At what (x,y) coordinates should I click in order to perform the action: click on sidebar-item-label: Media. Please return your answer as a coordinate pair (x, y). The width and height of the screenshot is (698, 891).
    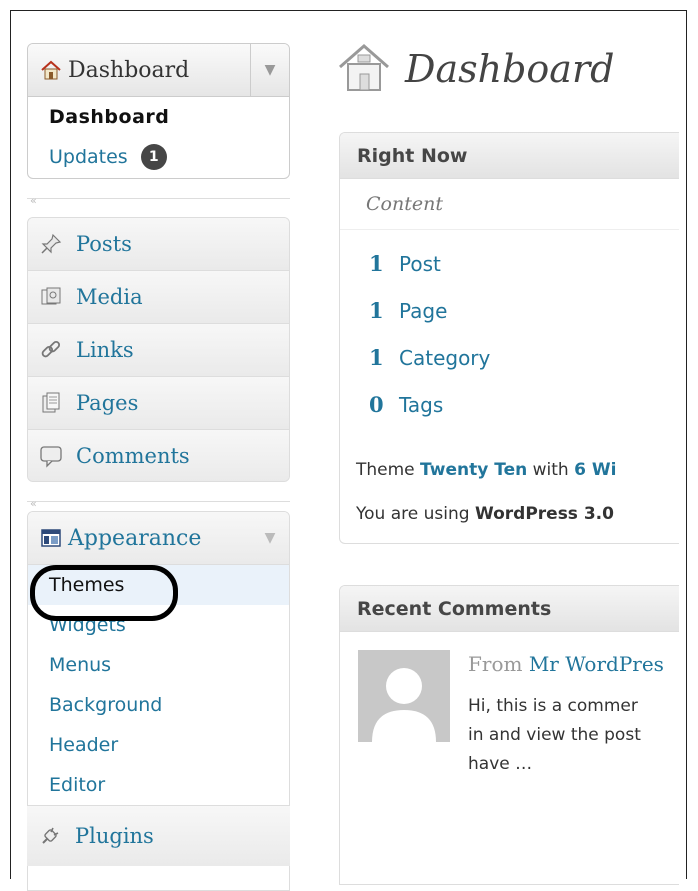
    Looking at the image, I should click on (109, 297).